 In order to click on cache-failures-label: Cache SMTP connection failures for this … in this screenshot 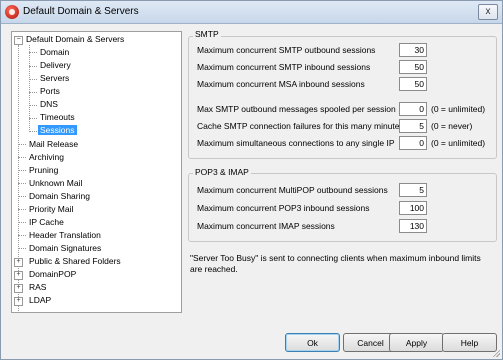, I will do `click(300, 126)`.